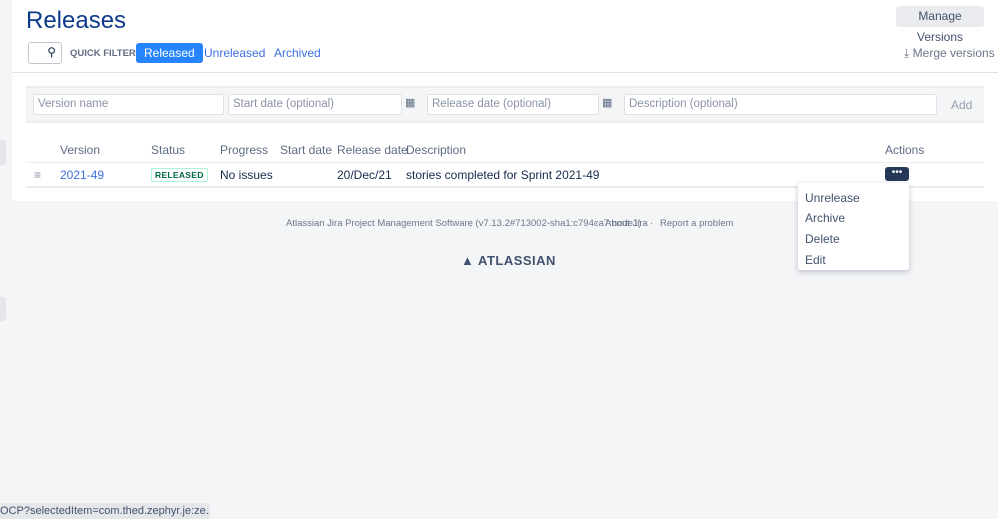 This screenshot has height=519, width=998. I want to click on description-input: Description (optional), so click(780, 104).